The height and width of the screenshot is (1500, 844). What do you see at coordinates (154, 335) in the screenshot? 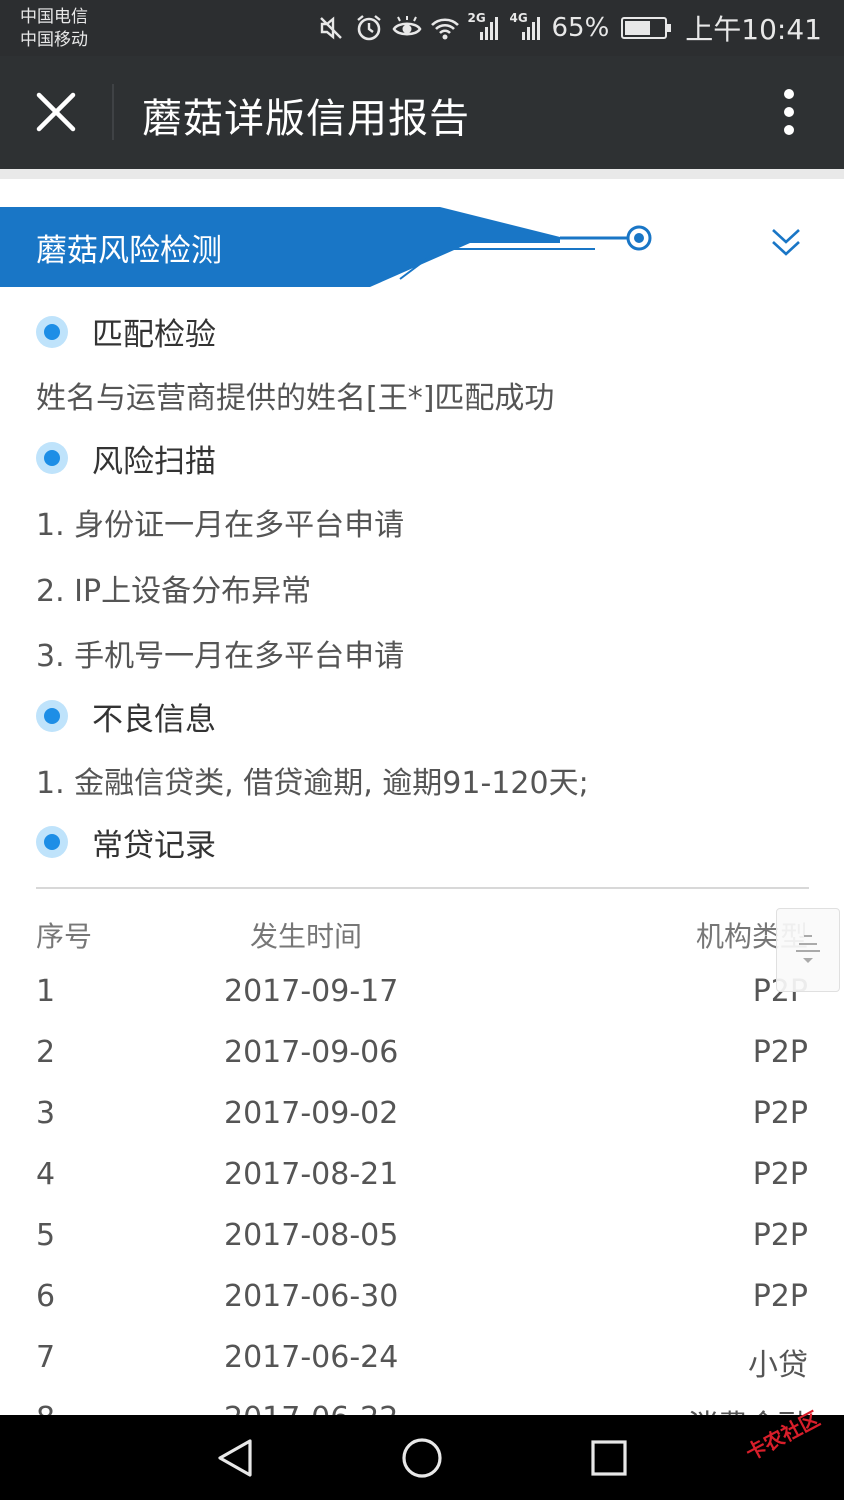
I see `heading-match-check: 匹配检验` at bounding box center [154, 335].